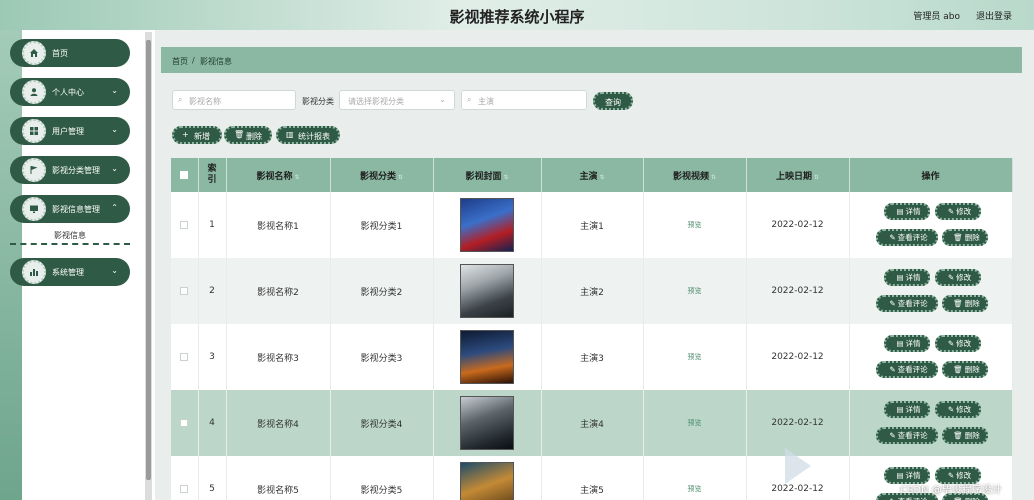 This screenshot has height=500, width=1034. Describe the element at coordinates (234, 100) in the screenshot. I see `movie-name-search-input: ⌕ 影视名称` at that location.